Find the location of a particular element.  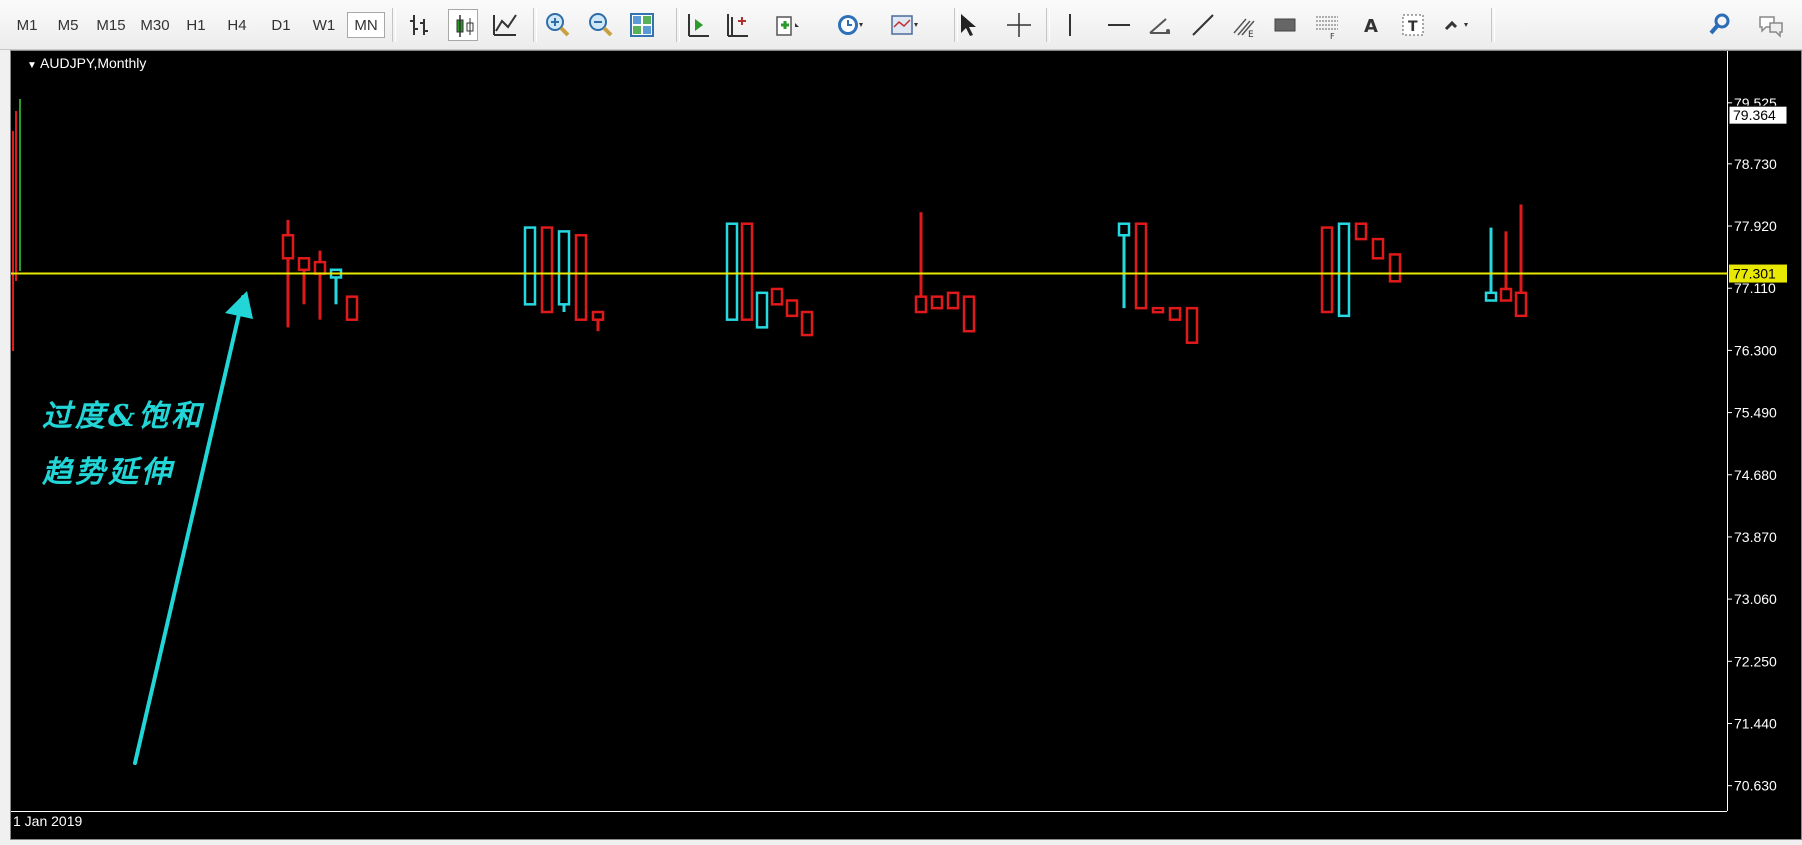

zoom-out-icon is located at coordinates (601, 25).